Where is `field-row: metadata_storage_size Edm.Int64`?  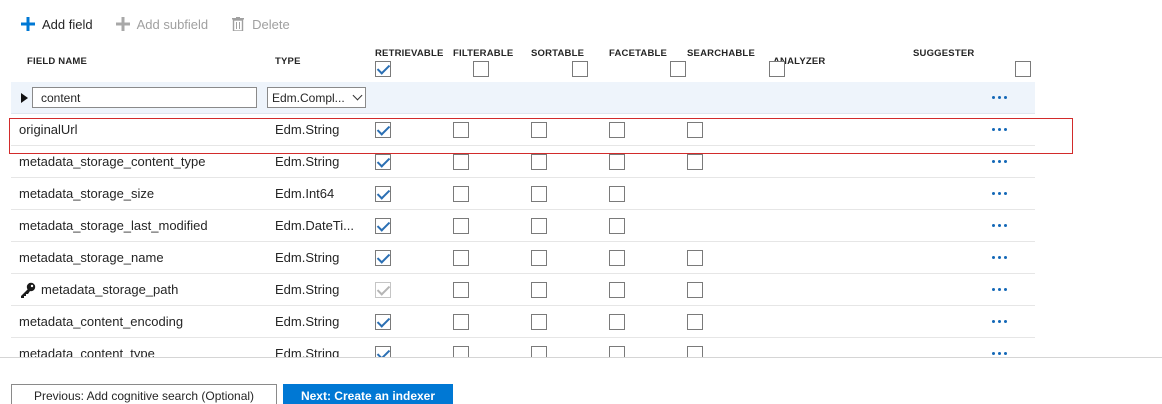 field-row: metadata_storage_size Edm.Int64 is located at coordinates (523, 194).